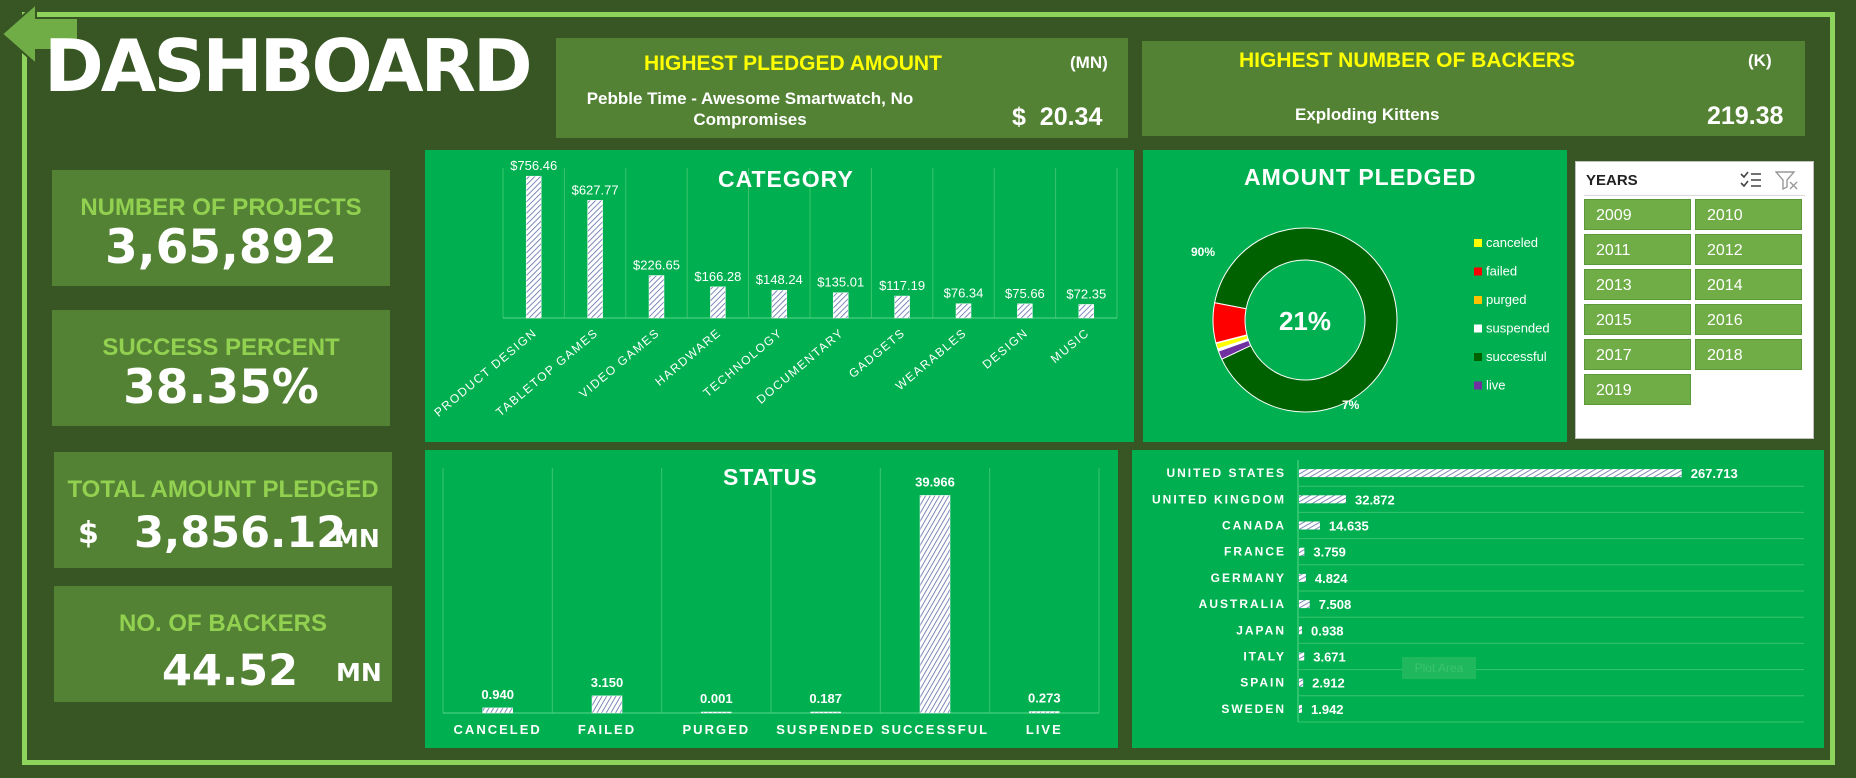 The height and width of the screenshot is (778, 1856). What do you see at coordinates (595, 189) in the screenshot?
I see `category-data-label: $627.77` at bounding box center [595, 189].